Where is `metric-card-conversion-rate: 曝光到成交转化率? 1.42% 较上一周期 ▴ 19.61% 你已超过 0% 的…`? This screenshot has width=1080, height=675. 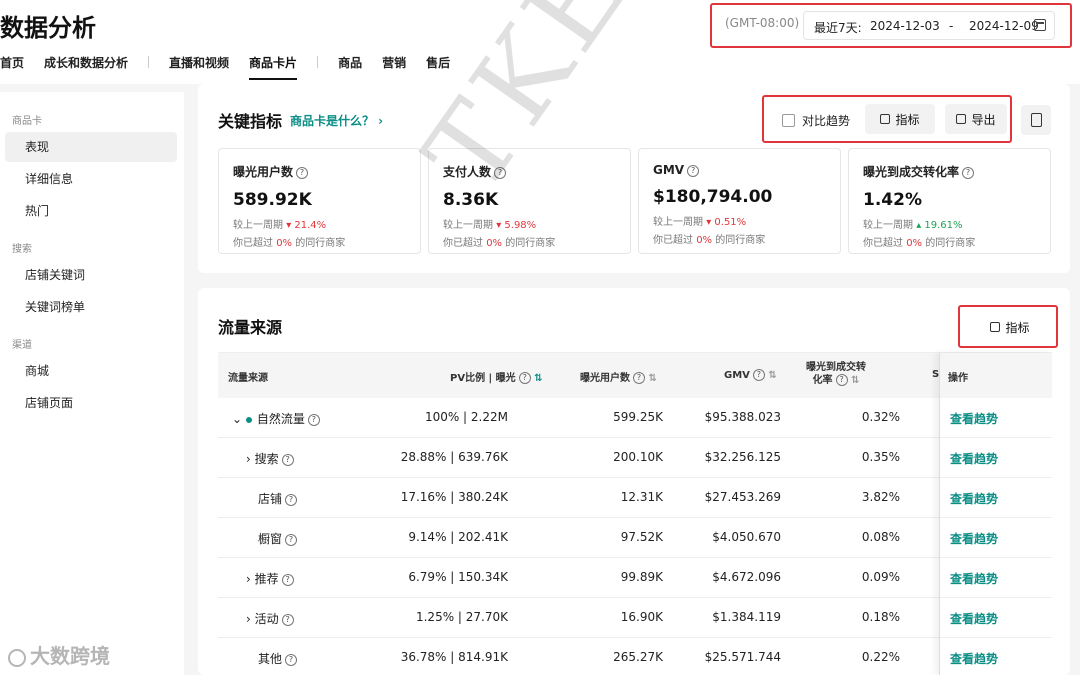
metric-card-conversion-rate: 曝光到成交转化率? 1.42% 较上一周期 ▴ 19.61% 你已超过 0% 的… is located at coordinates (949, 201).